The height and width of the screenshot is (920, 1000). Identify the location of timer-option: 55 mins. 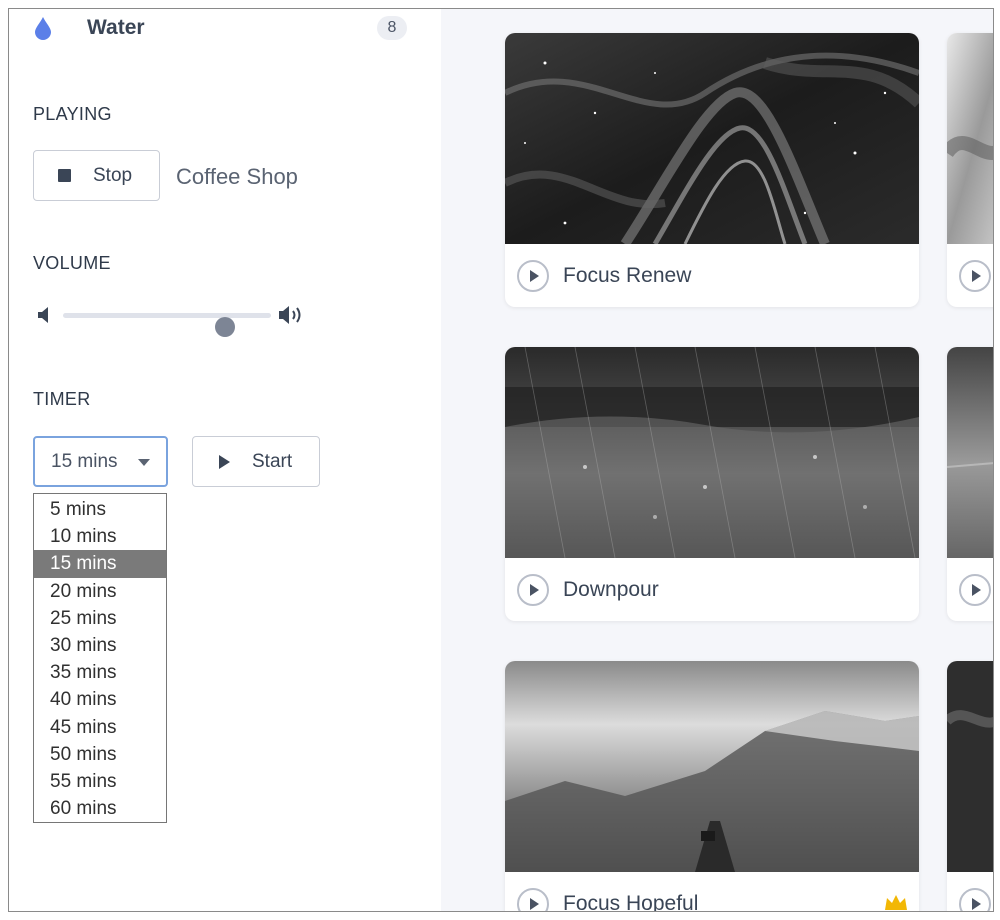
(100, 781).